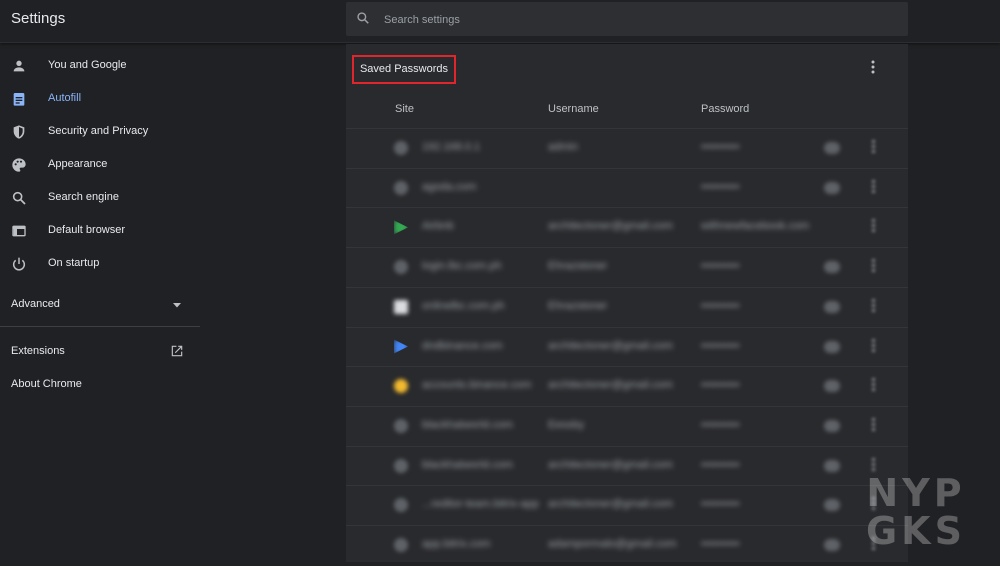  Describe the element at coordinates (627, 307) in the screenshot. I see `password-row: onlinelbc.com.ph Ehrazstoner ••••••••••` at that location.